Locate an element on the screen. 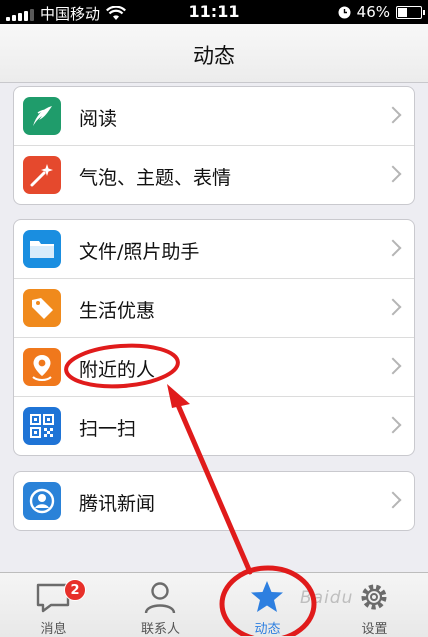 The image size is (428, 637). status-right: 46% is located at coordinates (381, 12).